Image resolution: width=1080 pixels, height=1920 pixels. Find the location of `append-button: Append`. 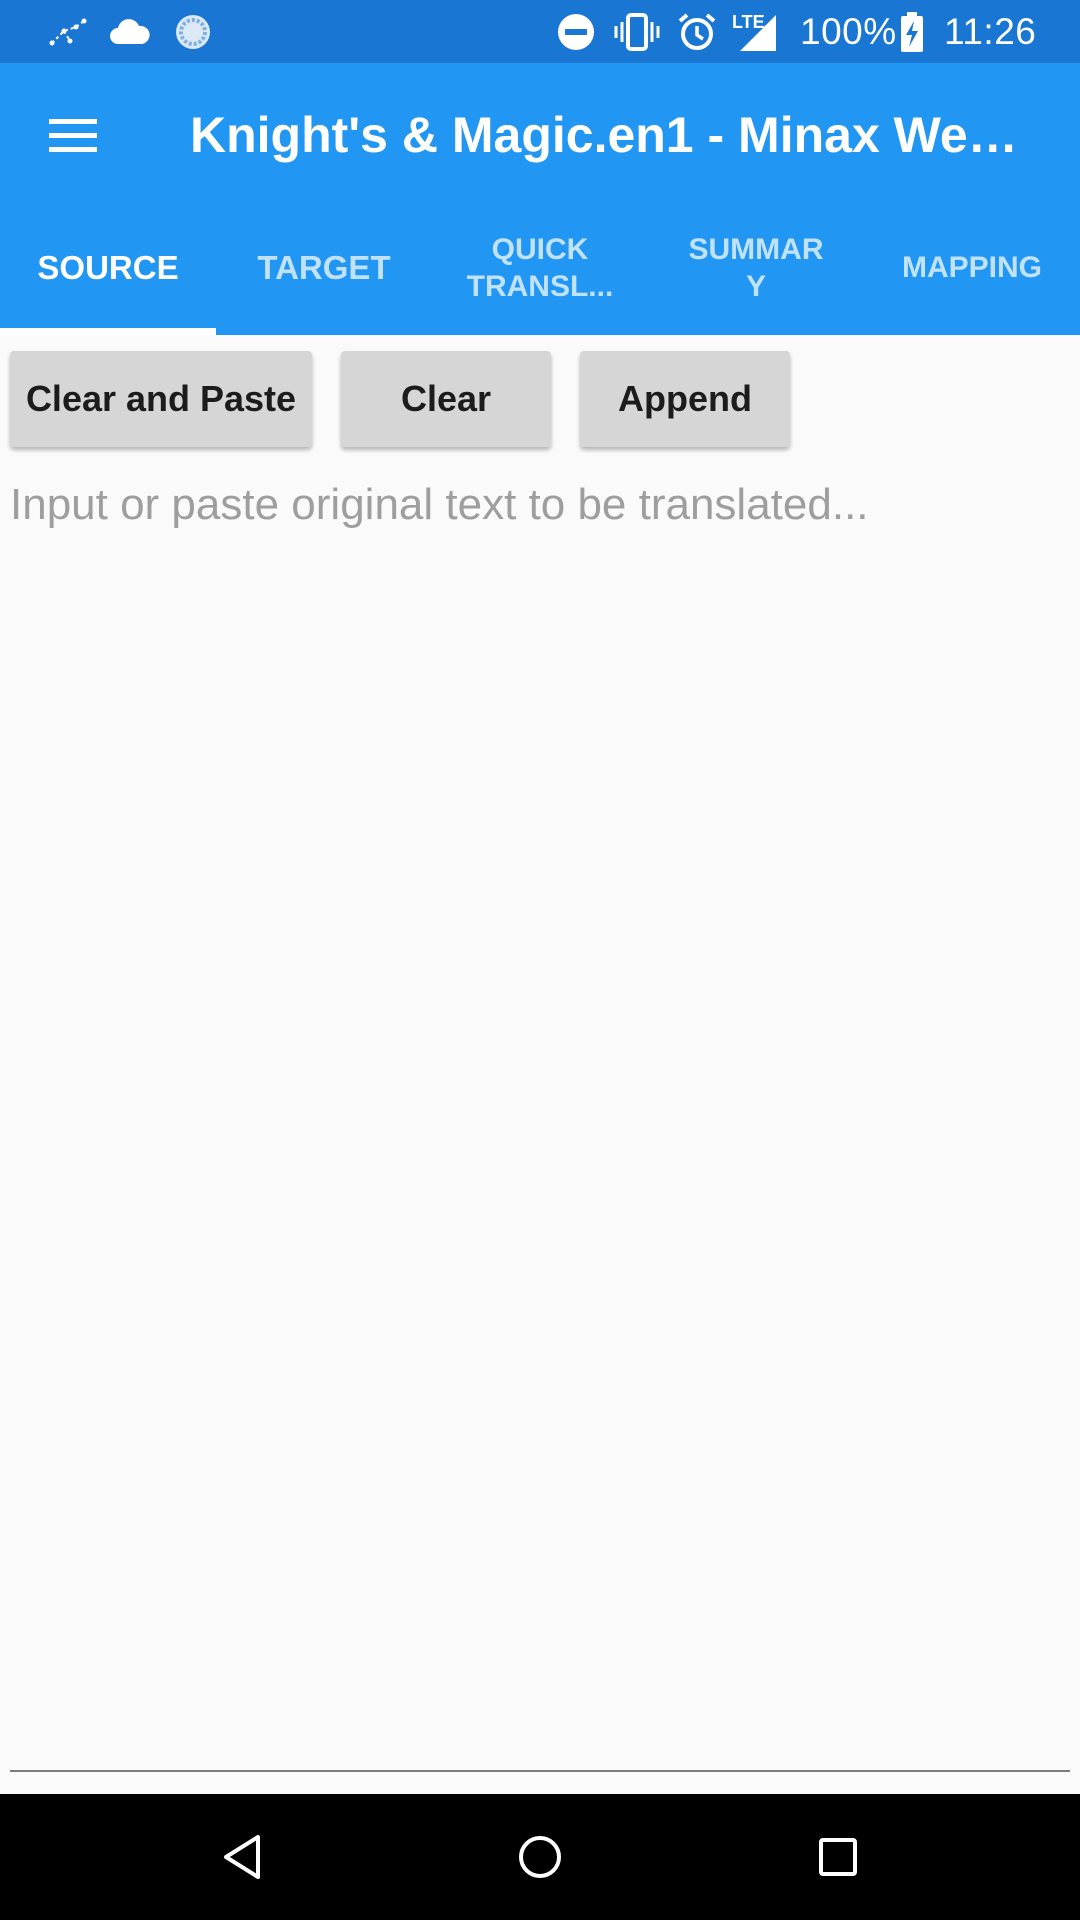

append-button: Append is located at coordinates (685, 399).